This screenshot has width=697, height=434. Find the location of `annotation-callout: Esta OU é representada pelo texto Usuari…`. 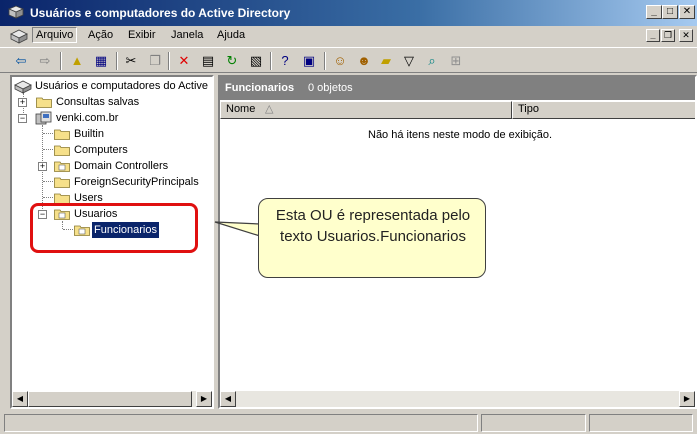

annotation-callout: Esta OU é representada pelo texto Usuari… is located at coordinates (372, 238).